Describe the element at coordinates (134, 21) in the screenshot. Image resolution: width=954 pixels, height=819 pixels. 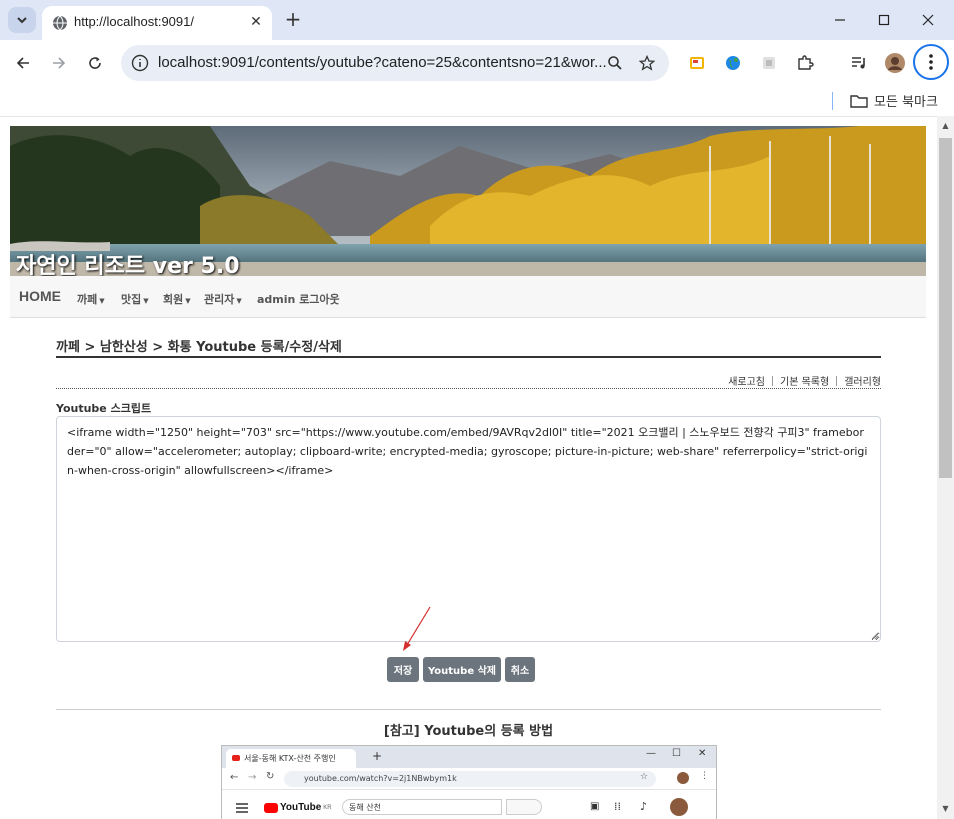
I see `tab-title: http://localhost:9091/` at that location.